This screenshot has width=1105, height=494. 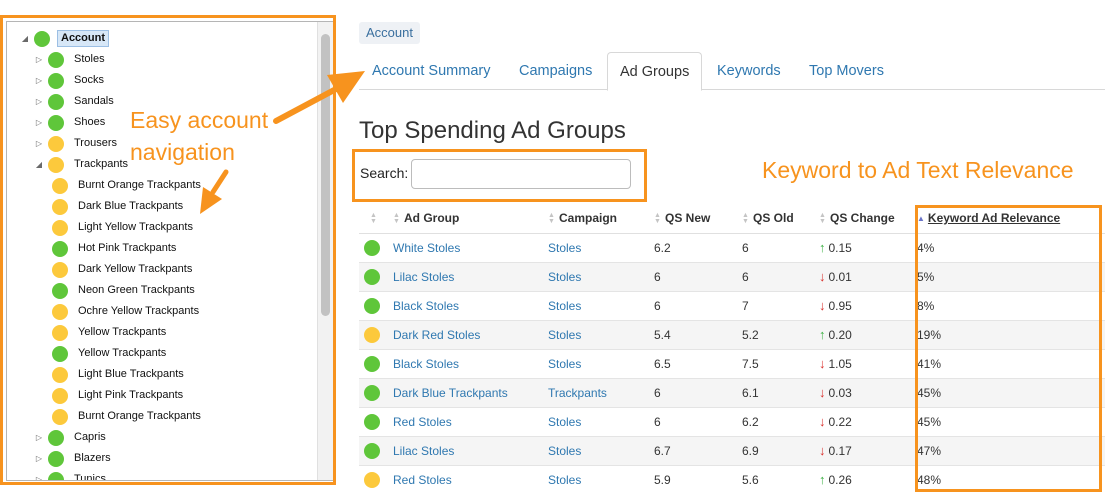 I want to click on tree-item-label: Dark Blue Trackpants, so click(x=130, y=206).